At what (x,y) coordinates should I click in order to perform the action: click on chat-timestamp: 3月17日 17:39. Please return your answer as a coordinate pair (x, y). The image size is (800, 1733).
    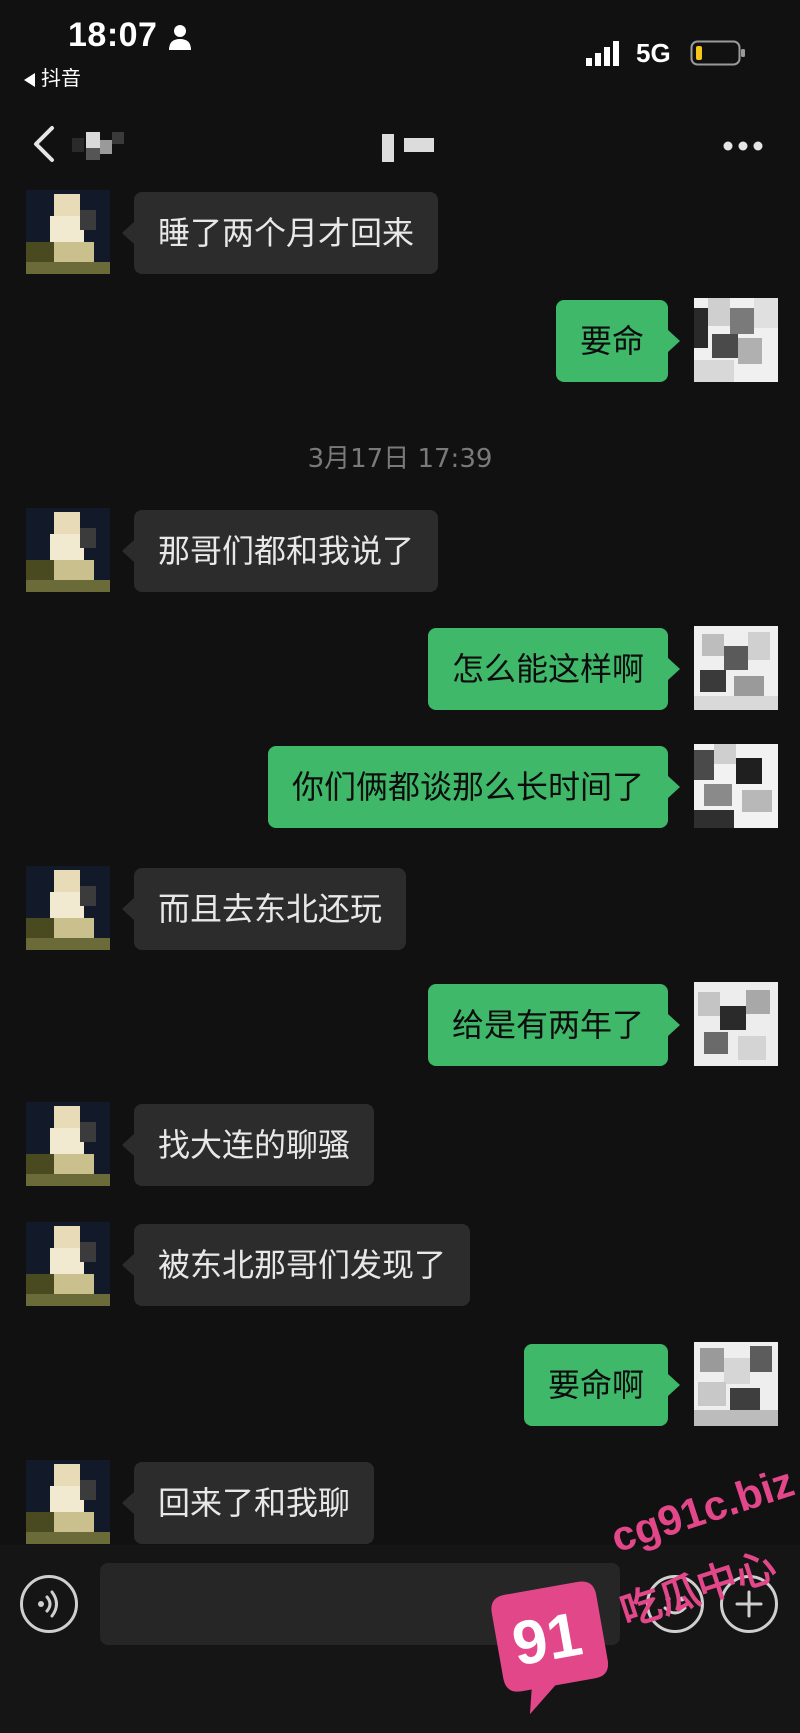
    Looking at the image, I should click on (400, 459).